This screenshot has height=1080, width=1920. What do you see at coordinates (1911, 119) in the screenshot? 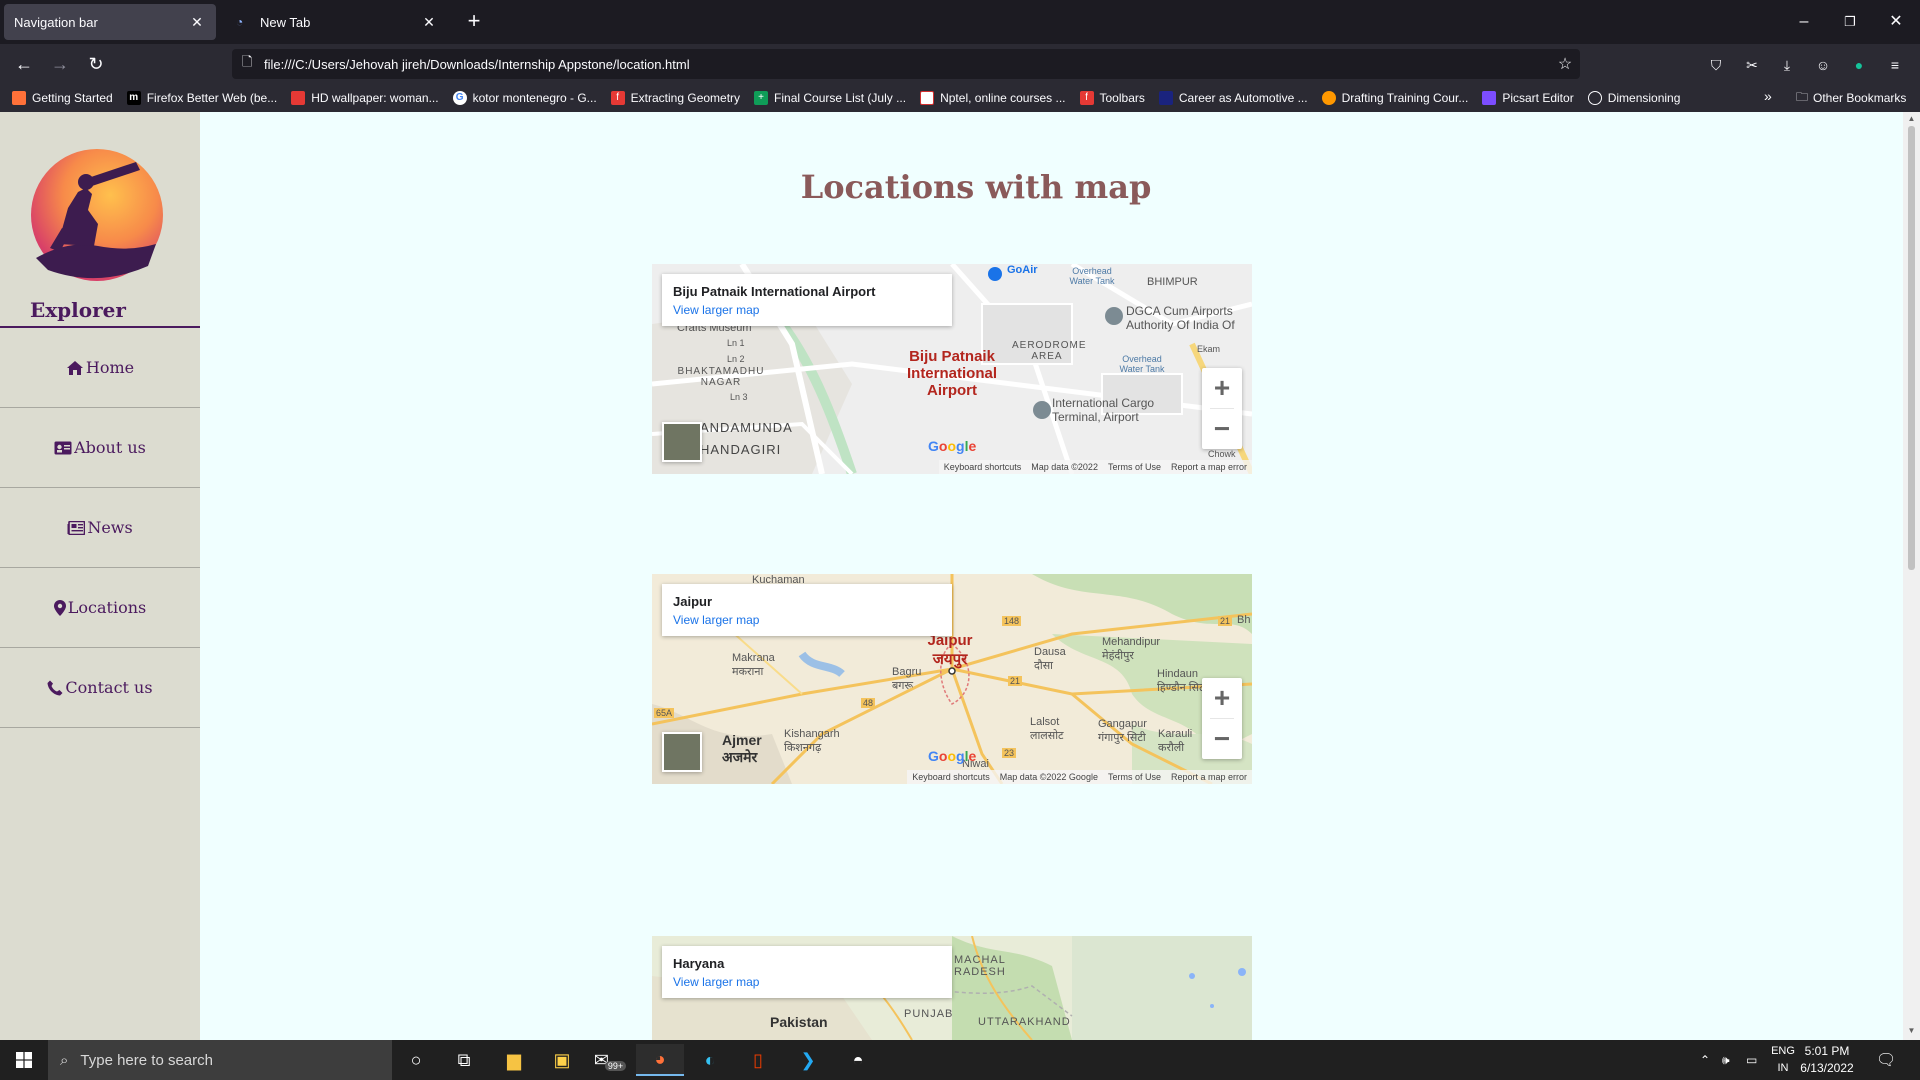
I see `scroll-up-icon: ▲` at bounding box center [1911, 119].